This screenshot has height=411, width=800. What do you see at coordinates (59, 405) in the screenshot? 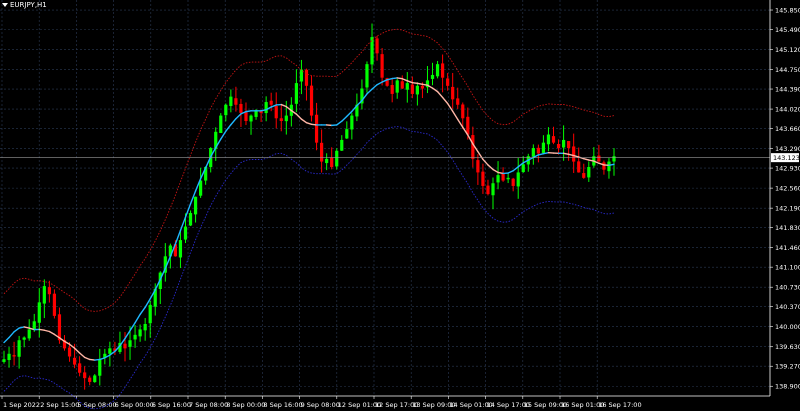
I see `x-tick-label: 2 Sep 15:00` at bounding box center [59, 405].